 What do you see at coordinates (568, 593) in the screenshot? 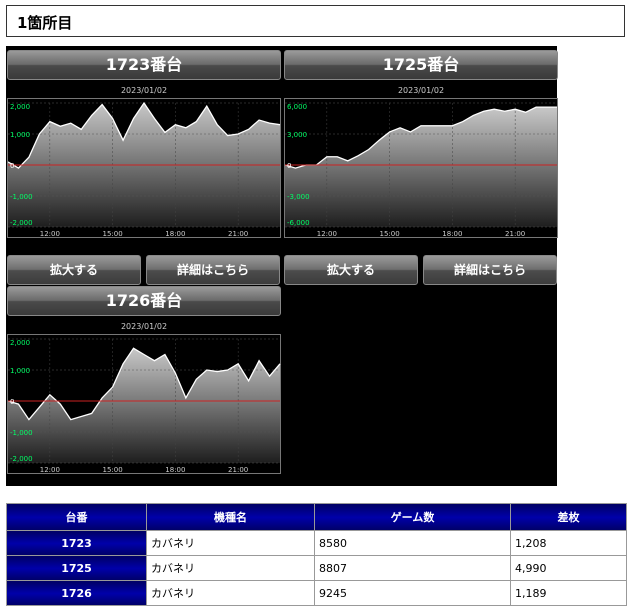
I see `difference-cell: 1,189` at bounding box center [568, 593].